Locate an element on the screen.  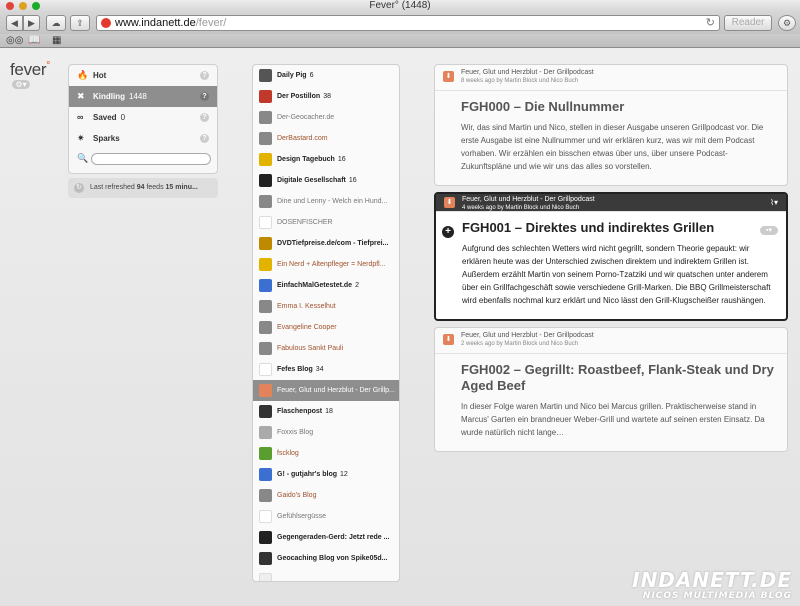
forward-button: ▶ is located at coordinates (31, 23).